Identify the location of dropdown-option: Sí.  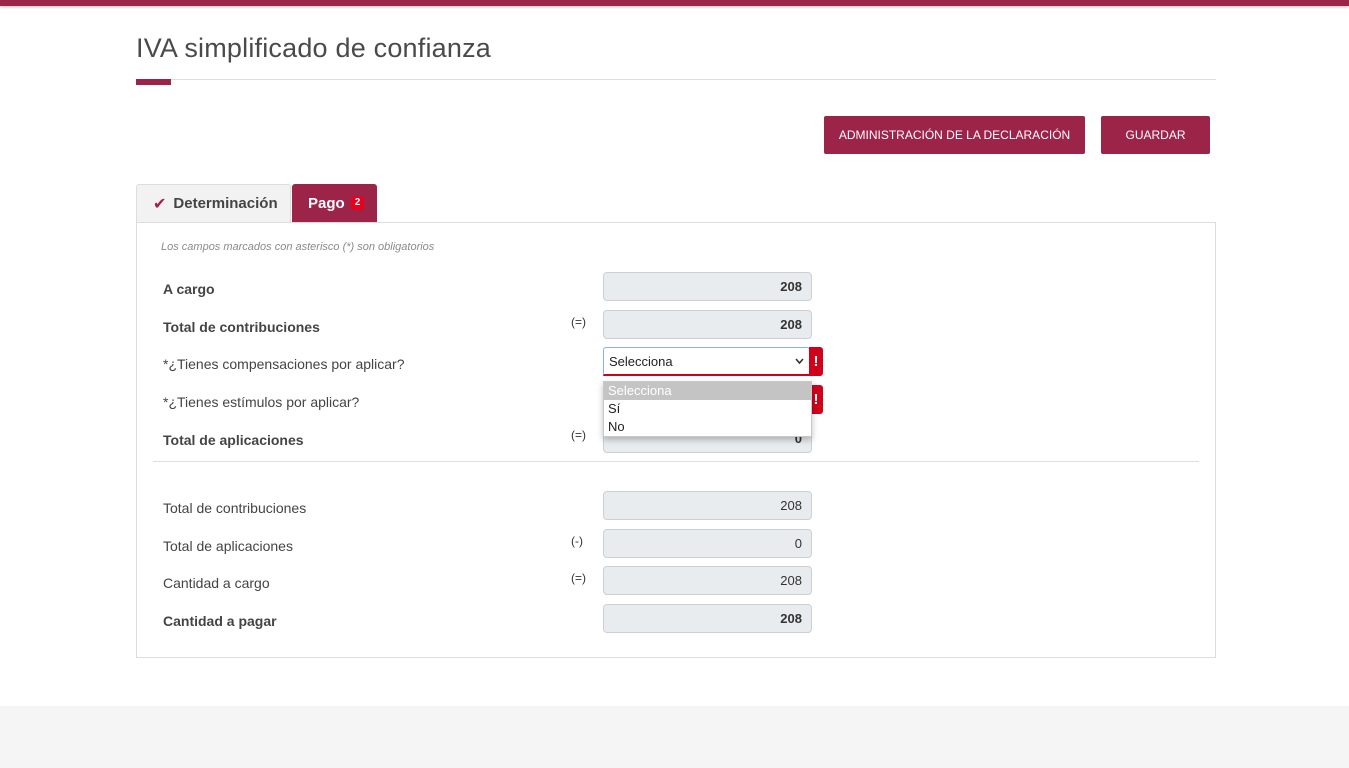
(707, 409).